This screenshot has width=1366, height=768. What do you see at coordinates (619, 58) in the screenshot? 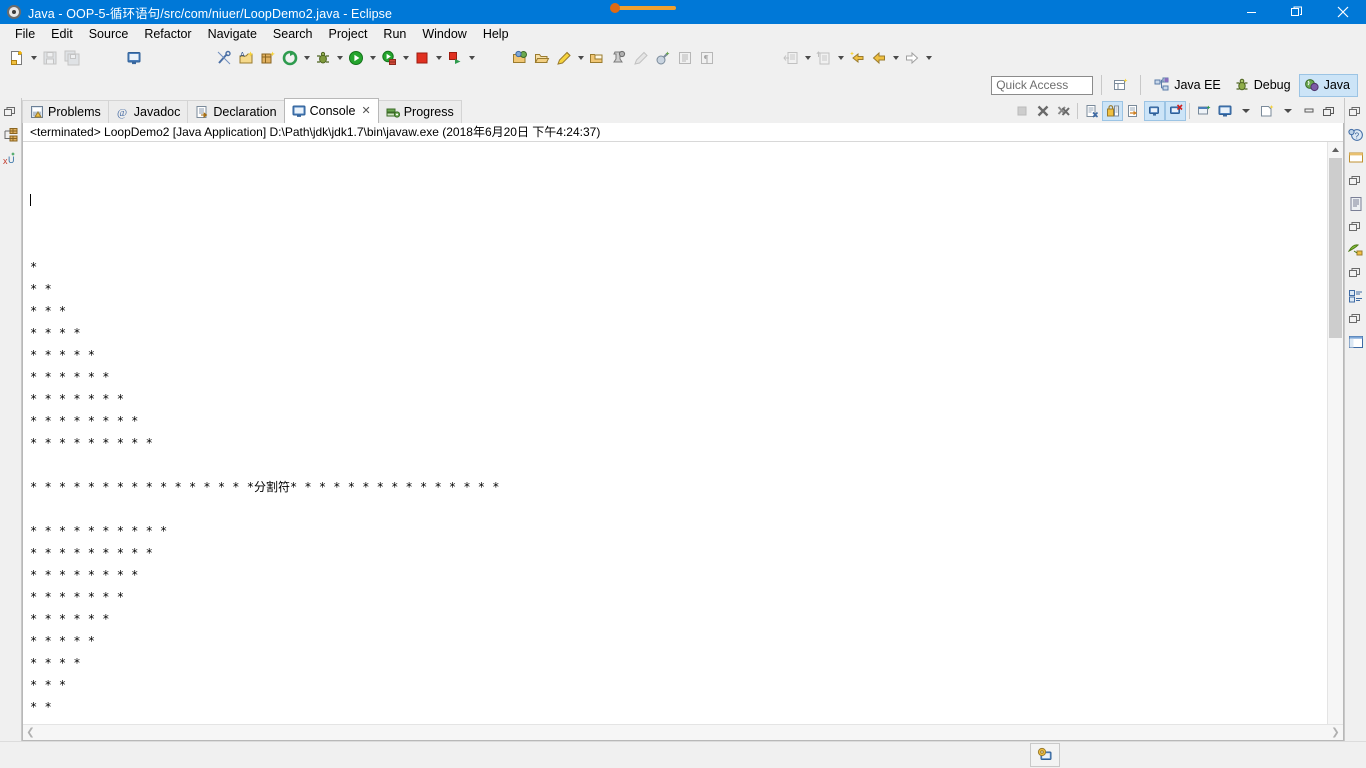
I see `pin-icon` at bounding box center [619, 58].